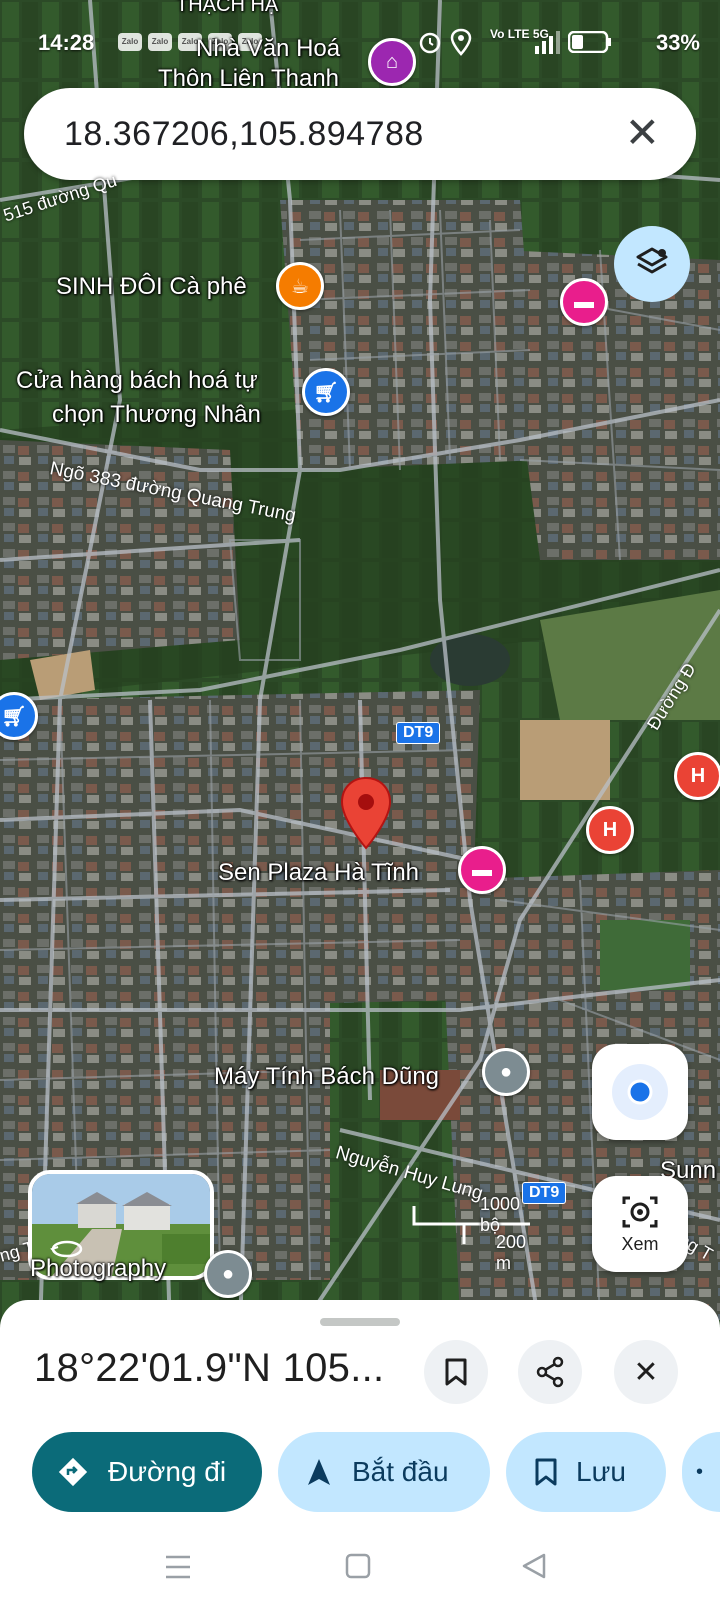 This screenshot has width=720, height=1608. What do you see at coordinates (319, 1472) in the screenshot?
I see `navigation-arrow-icon` at bounding box center [319, 1472].